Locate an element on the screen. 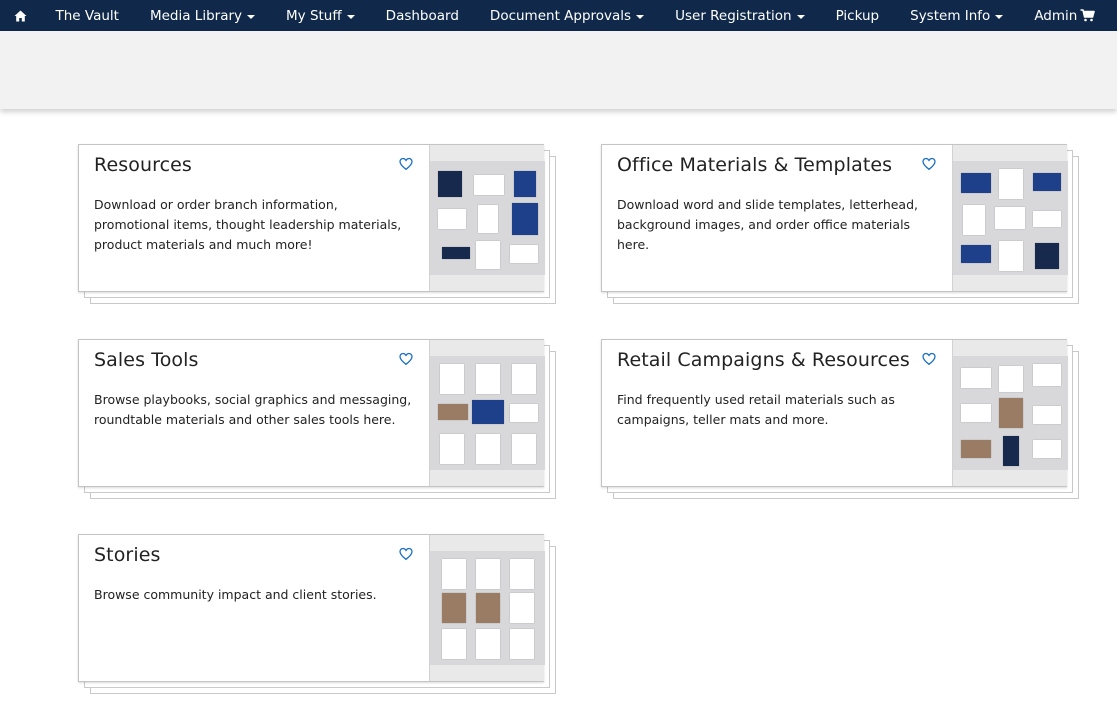  card-title: Sales Tools is located at coordinates (254, 360).